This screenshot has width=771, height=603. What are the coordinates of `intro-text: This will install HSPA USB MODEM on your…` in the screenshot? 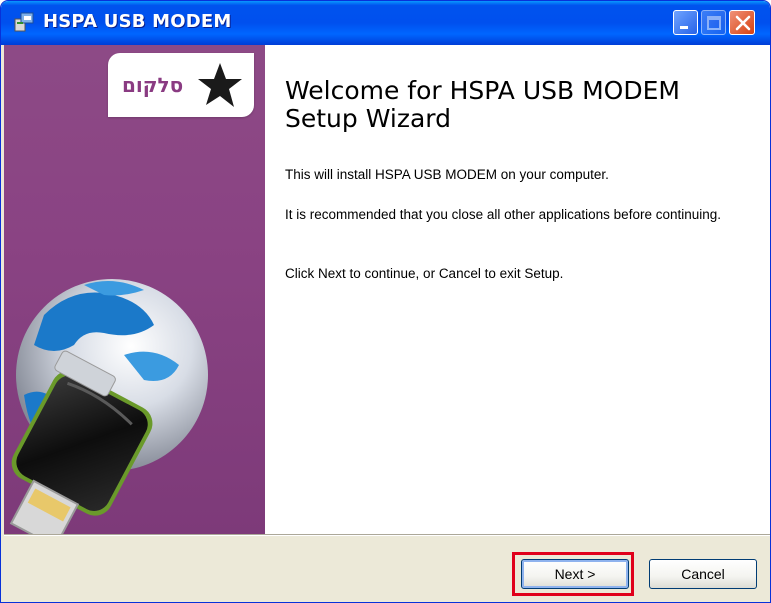 It's located at (447, 174).